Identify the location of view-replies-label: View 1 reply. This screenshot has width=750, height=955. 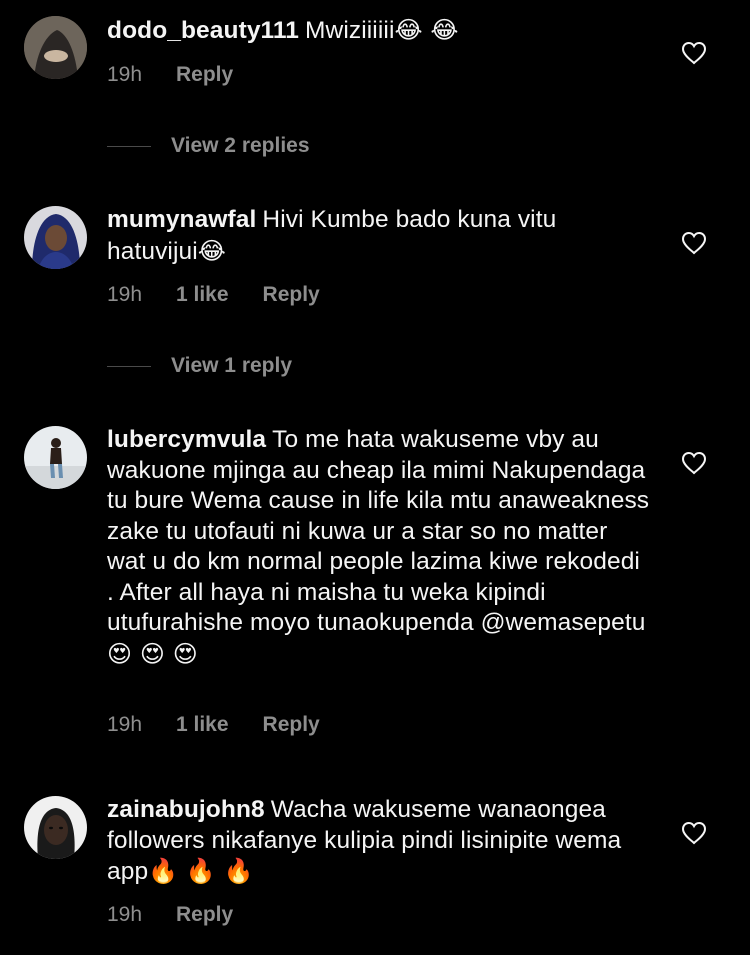
(232, 365).